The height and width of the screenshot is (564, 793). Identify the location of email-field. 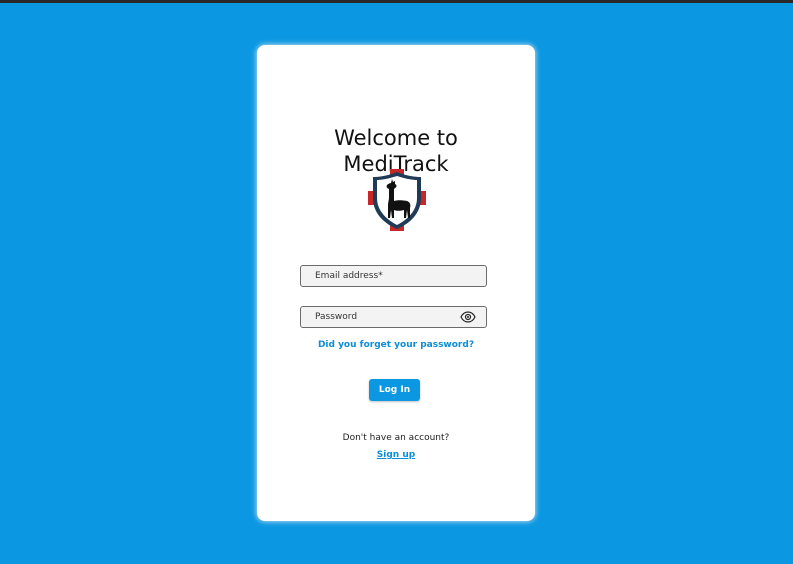
(393, 276).